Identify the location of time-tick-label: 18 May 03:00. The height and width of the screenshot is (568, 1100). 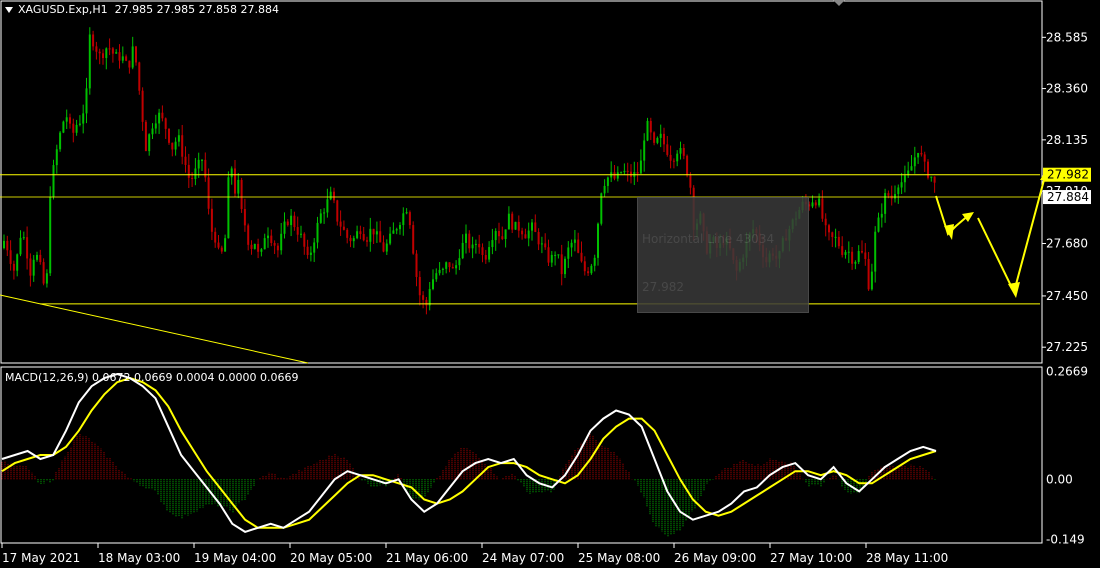
(139, 558).